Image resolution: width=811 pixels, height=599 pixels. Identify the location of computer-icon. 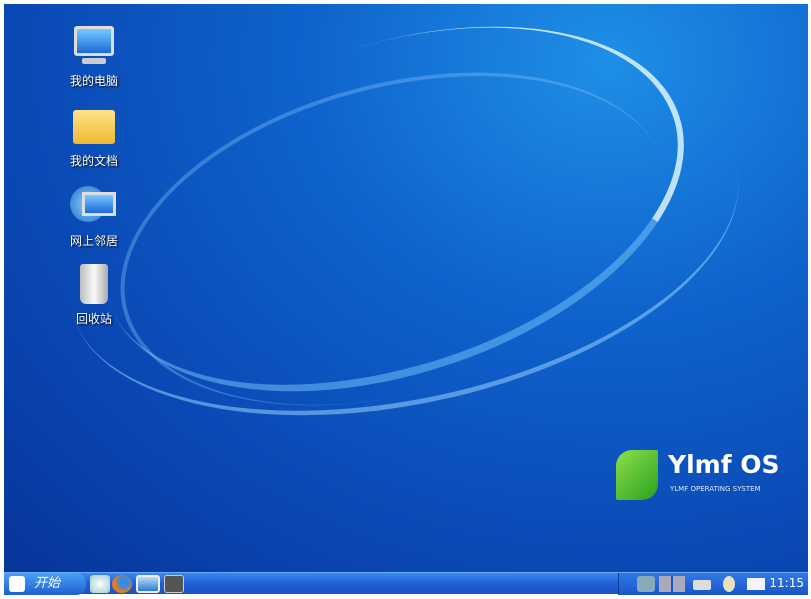
(94, 46).